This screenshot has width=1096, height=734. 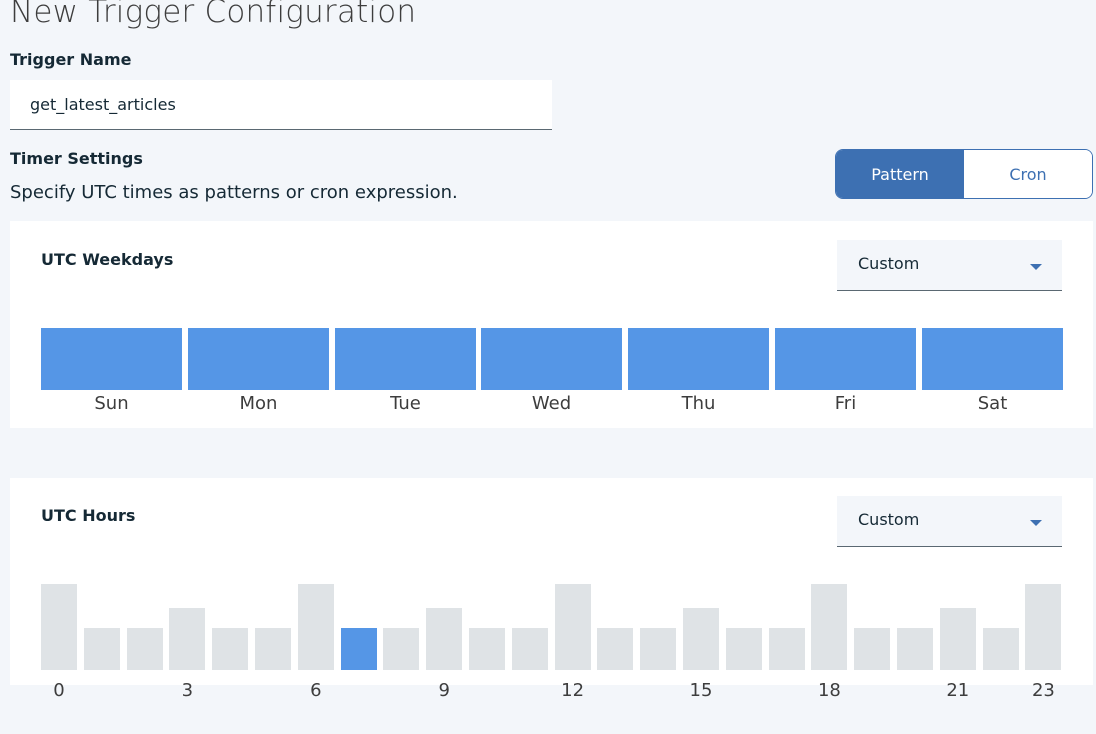 I want to click on weekday-mon: Mon, so click(x=258, y=371).